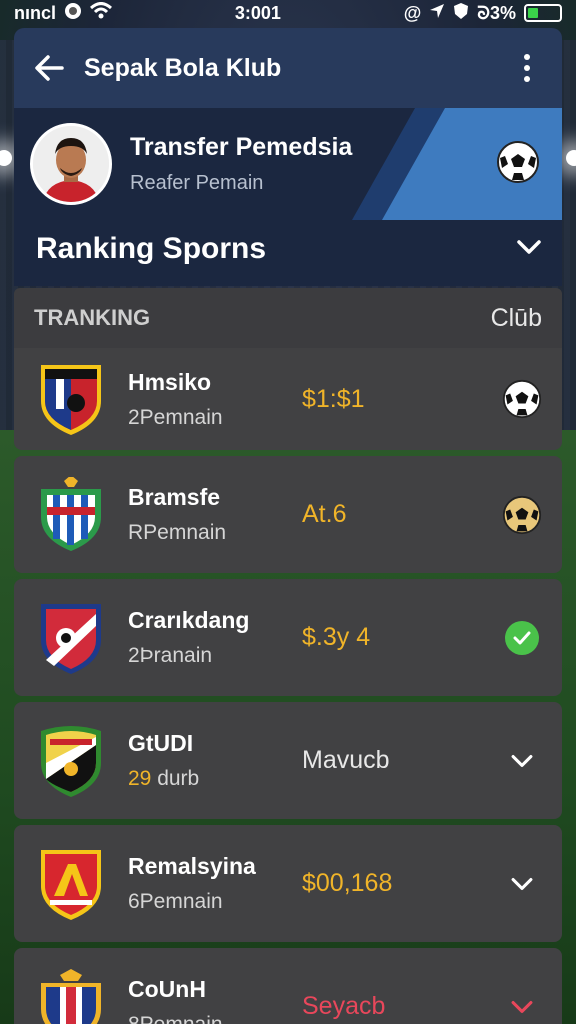  Describe the element at coordinates (241, 147) in the screenshot. I see `profile-name: Transfer Pemedsia` at that location.